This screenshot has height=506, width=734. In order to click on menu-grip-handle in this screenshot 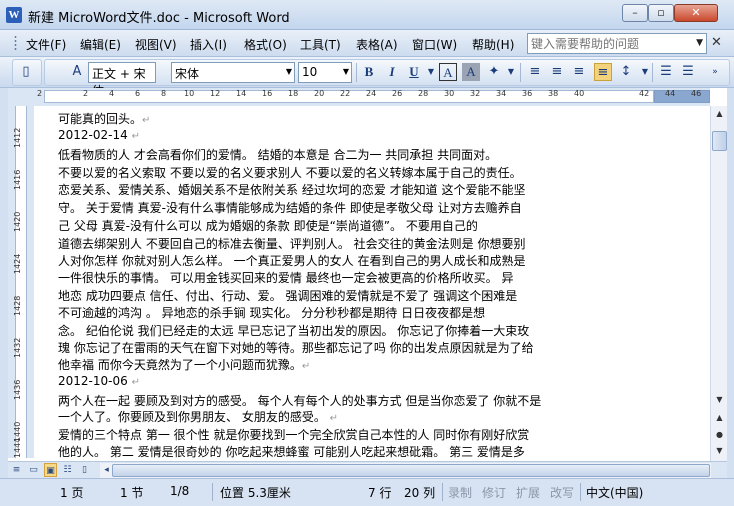, I will do `click(15, 43)`.